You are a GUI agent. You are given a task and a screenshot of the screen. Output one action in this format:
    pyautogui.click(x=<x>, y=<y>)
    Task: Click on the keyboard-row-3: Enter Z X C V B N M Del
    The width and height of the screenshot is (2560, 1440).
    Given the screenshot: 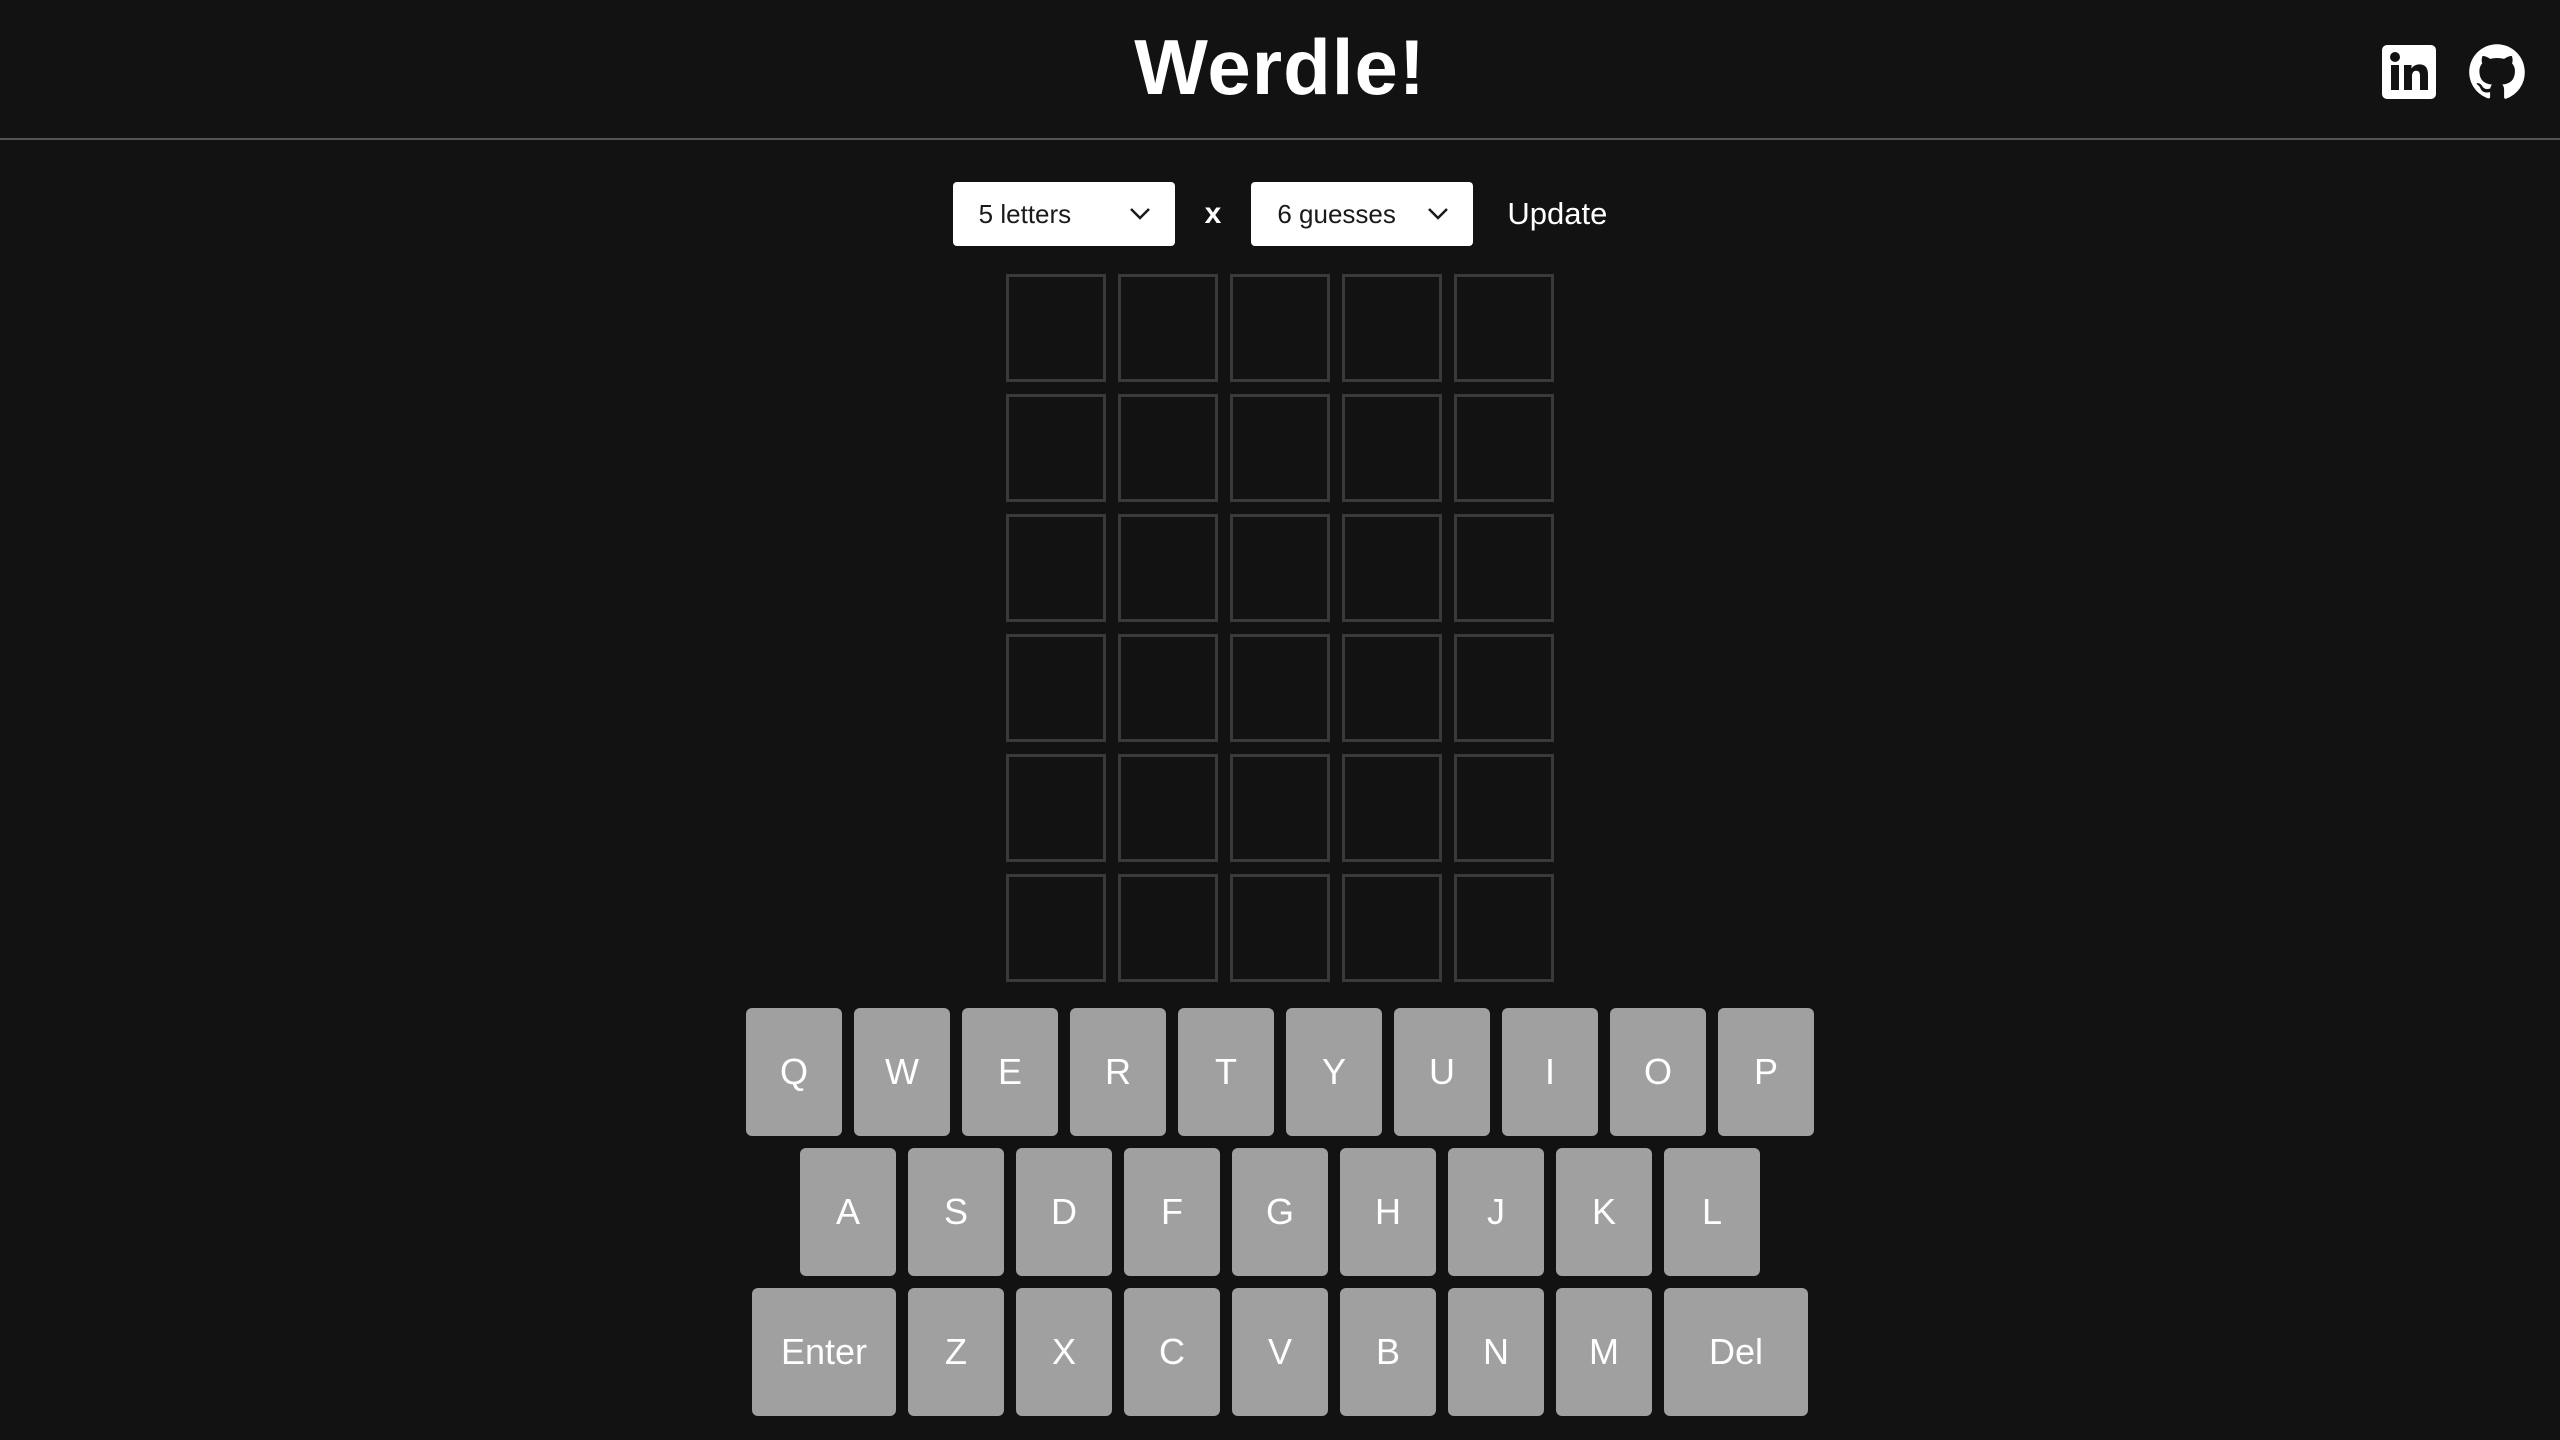 What is the action you would take?
    pyautogui.click(x=1280, y=1352)
    